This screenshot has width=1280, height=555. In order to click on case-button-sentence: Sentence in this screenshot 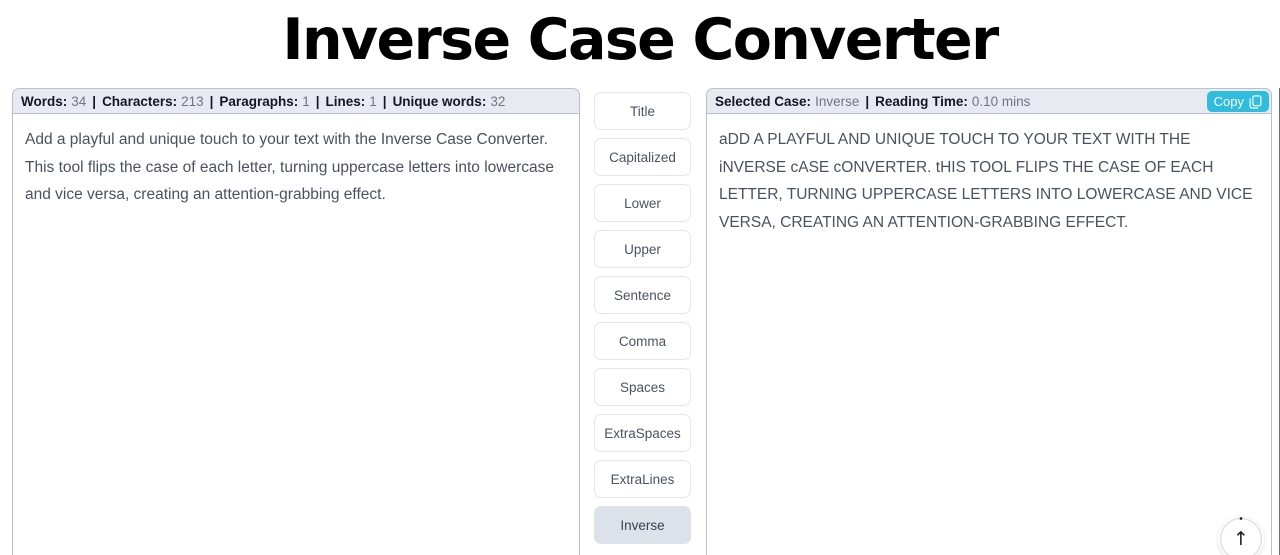, I will do `click(642, 295)`.